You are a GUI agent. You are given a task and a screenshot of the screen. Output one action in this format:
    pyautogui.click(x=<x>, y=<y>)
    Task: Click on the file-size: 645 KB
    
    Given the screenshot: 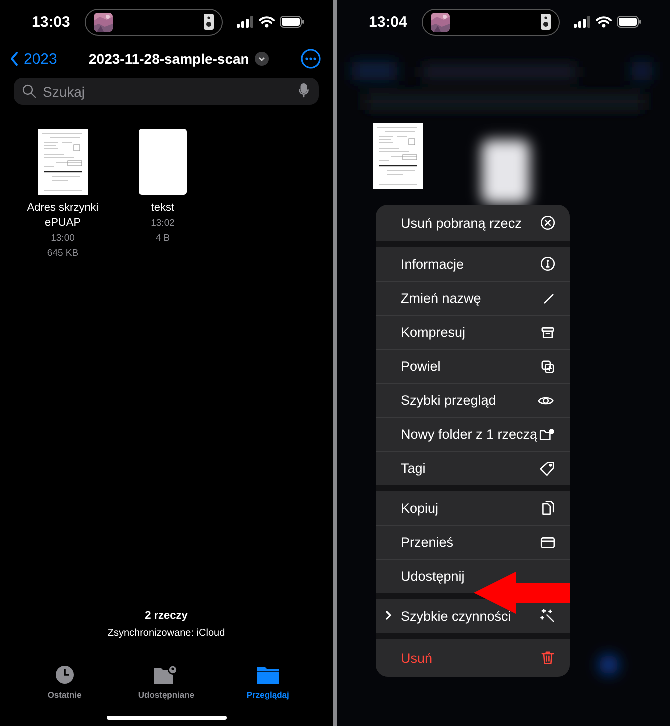 What is the action you would take?
    pyautogui.click(x=63, y=254)
    